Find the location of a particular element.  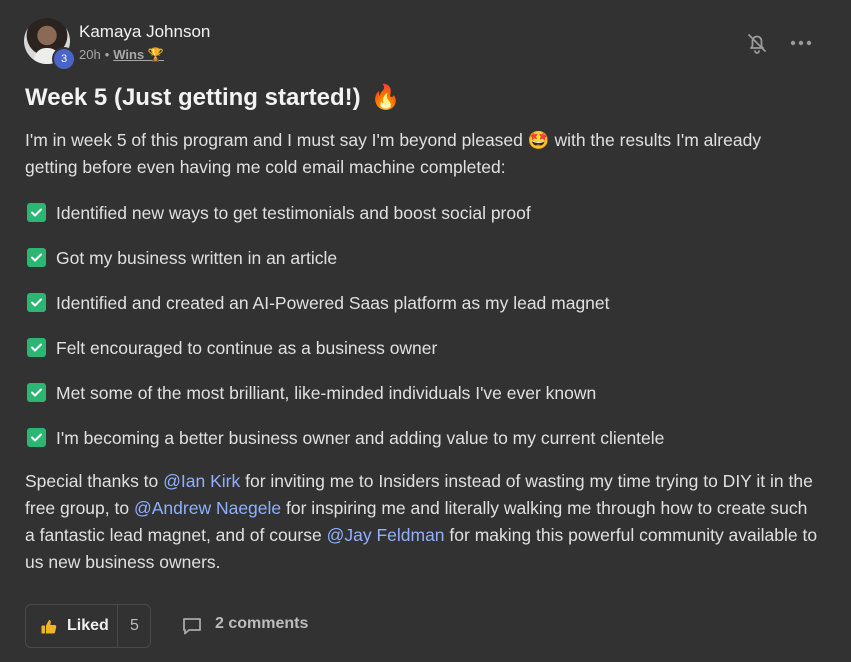

post-meta: 20h • Wins 🏆 is located at coordinates (121, 55).